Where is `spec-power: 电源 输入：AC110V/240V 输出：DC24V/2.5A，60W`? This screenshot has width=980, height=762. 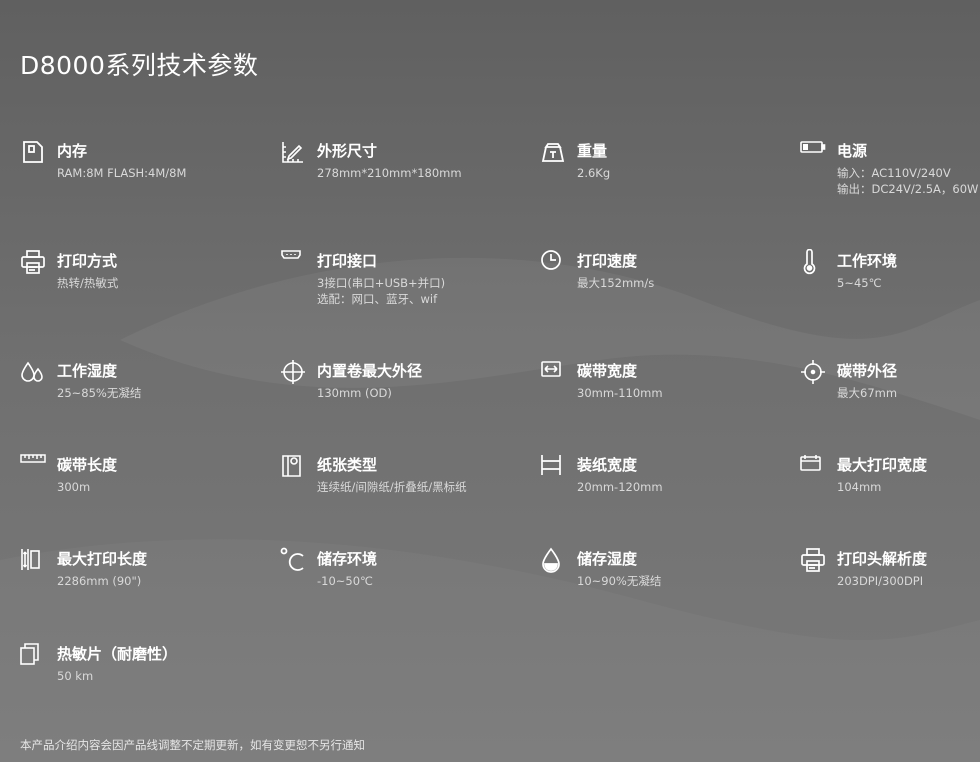
spec-power: 电源 输入：AC110V/240V 输出：DC24V/2.5A，60W is located at coordinates (890, 179).